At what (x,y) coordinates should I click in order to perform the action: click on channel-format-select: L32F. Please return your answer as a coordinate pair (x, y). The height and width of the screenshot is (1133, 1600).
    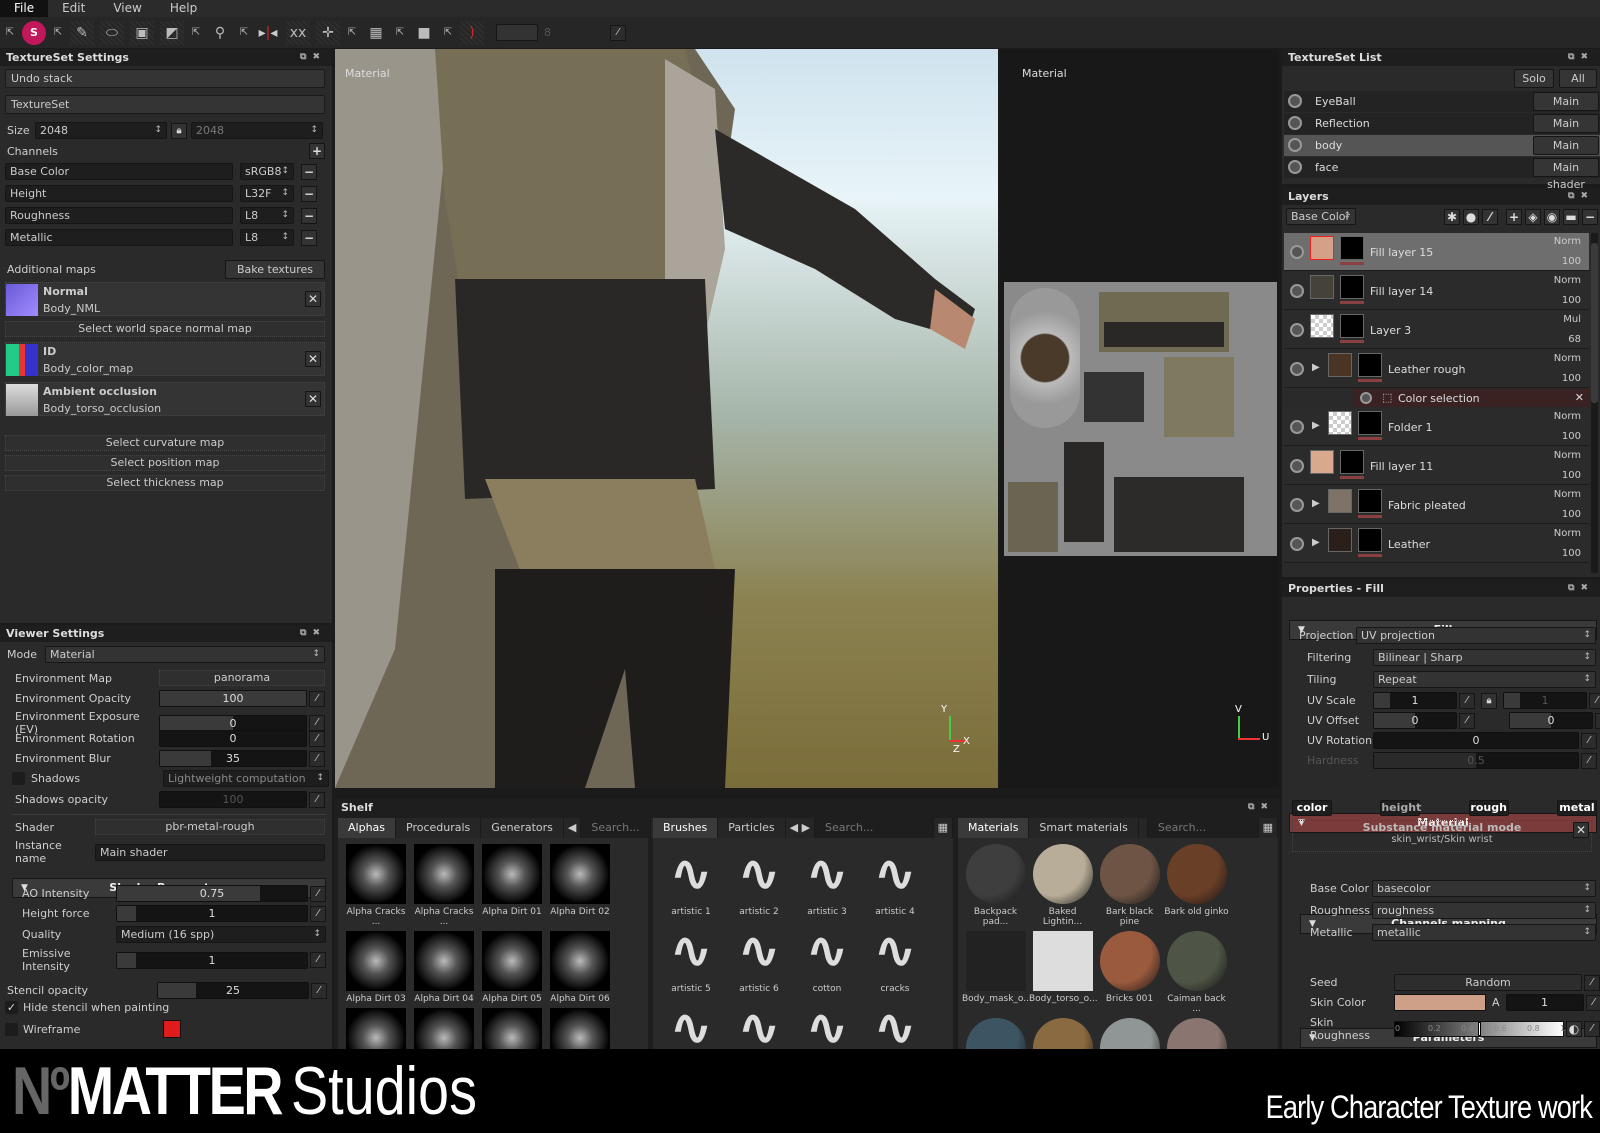
    Looking at the image, I should click on (267, 193).